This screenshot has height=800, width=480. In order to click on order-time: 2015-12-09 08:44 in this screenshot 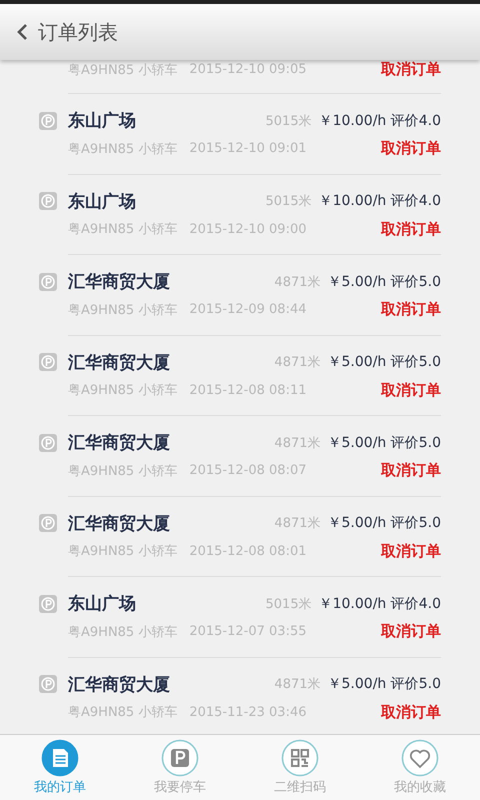, I will do `click(248, 310)`.